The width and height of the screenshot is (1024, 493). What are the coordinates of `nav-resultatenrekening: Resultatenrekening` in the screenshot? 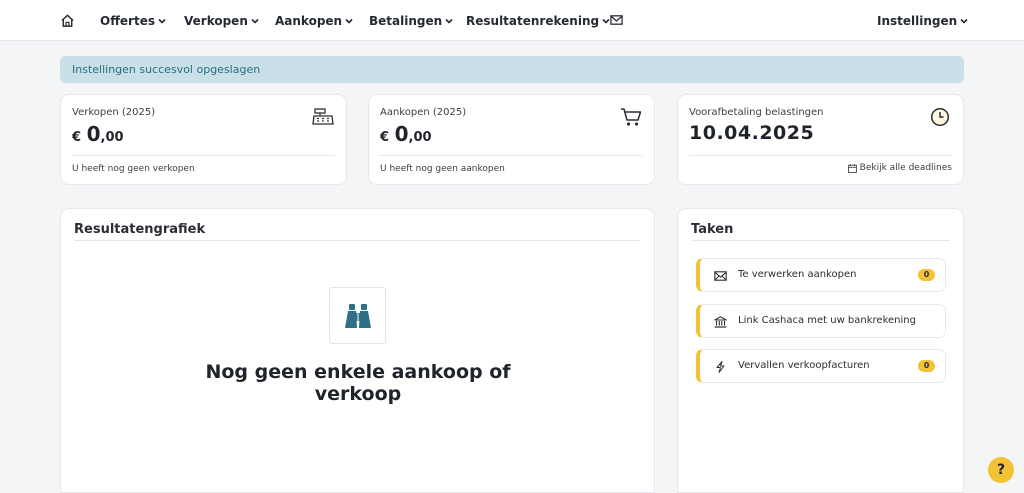 It's located at (538, 20).